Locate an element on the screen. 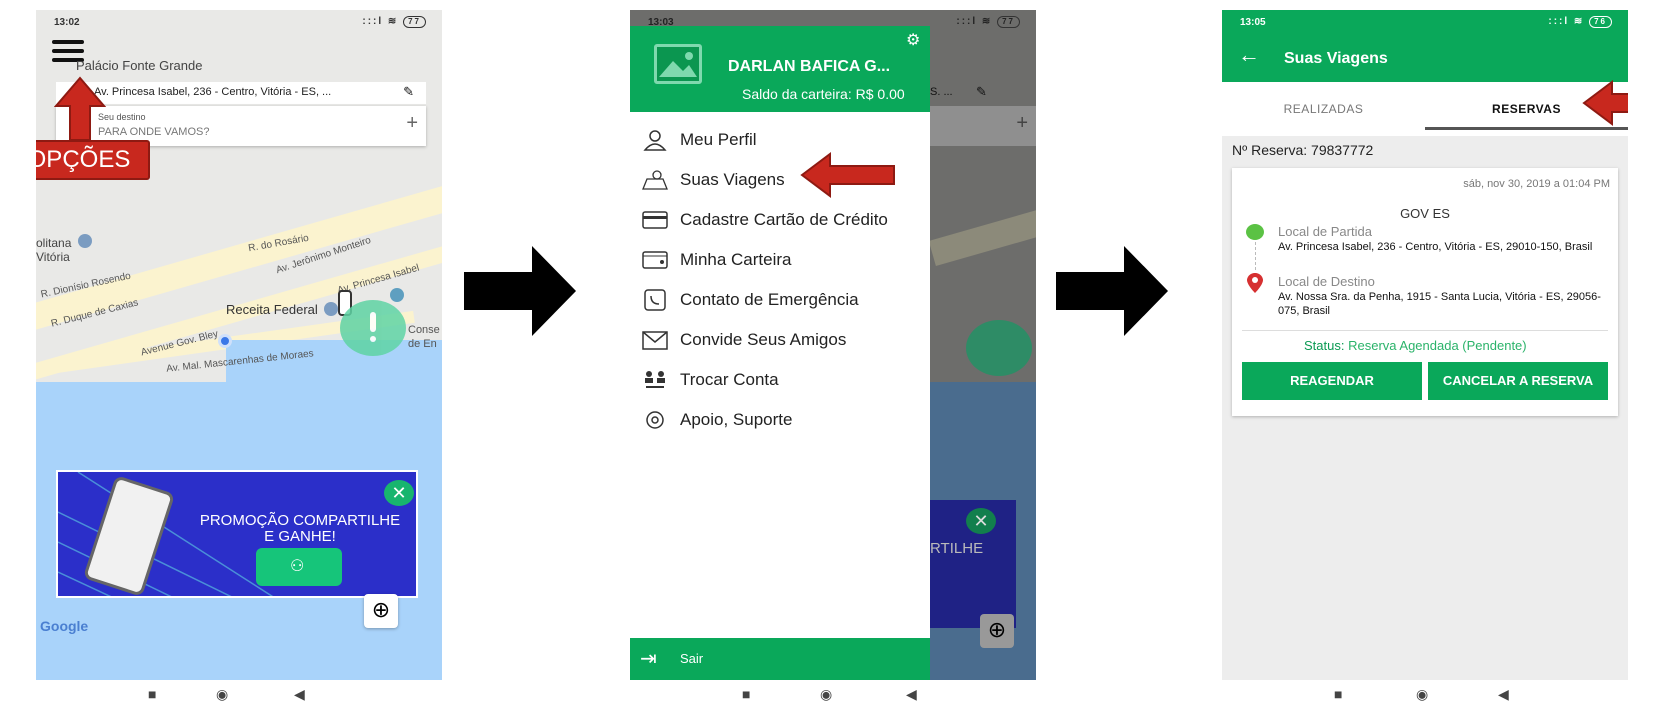 The height and width of the screenshot is (708, 1672). android-nav-bar: ■ ◉ ◀ is located at coordinates (1425, 696).